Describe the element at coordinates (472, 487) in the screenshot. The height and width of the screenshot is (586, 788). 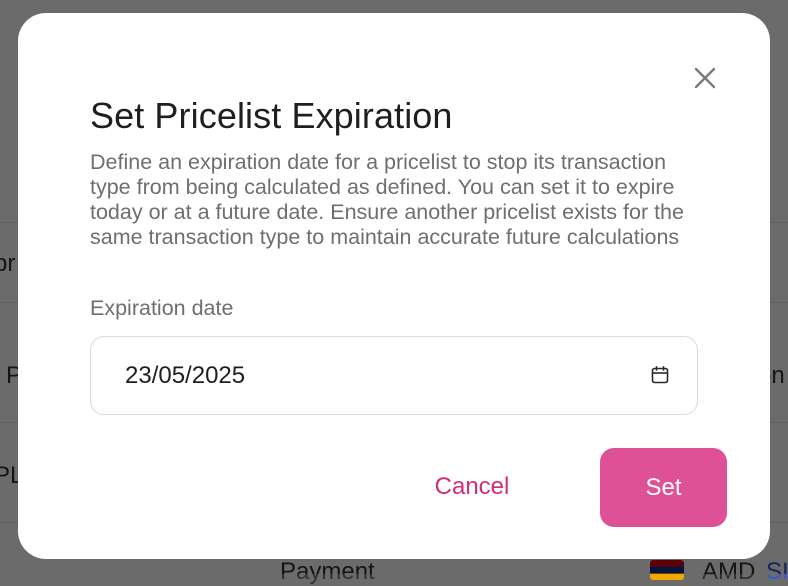
I see `cancel-button: Cancel` at that location.